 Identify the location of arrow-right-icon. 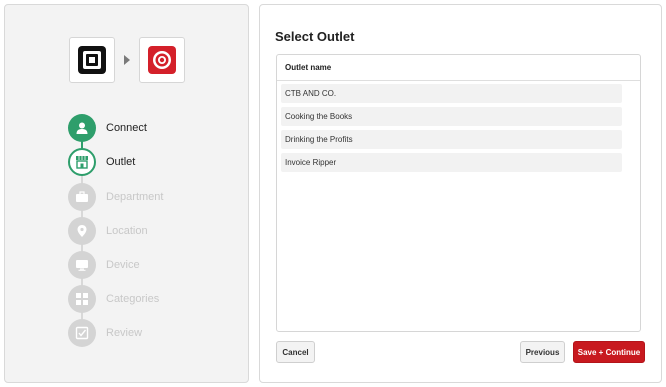
(127, 60).